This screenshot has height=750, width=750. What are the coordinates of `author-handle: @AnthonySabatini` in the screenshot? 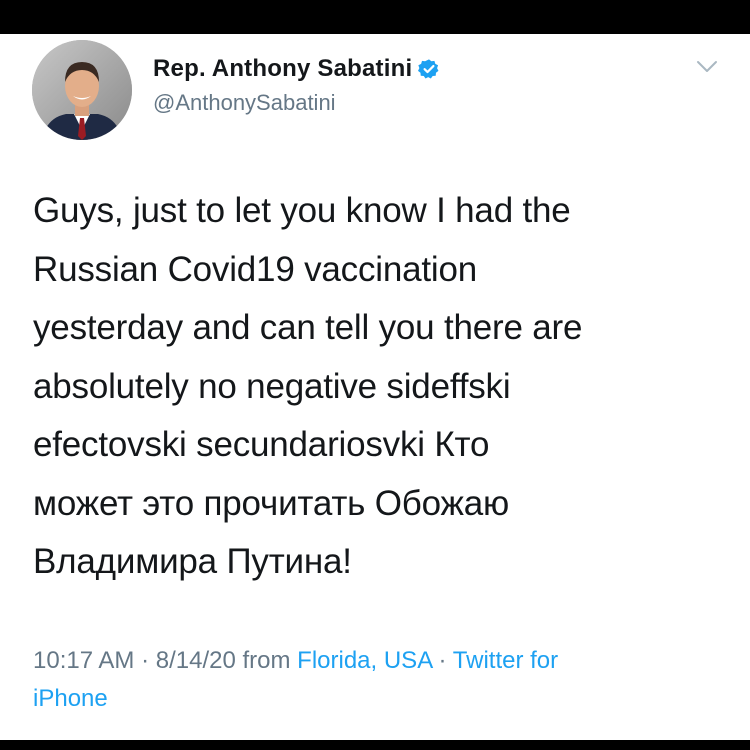 It's located at (244, 103).